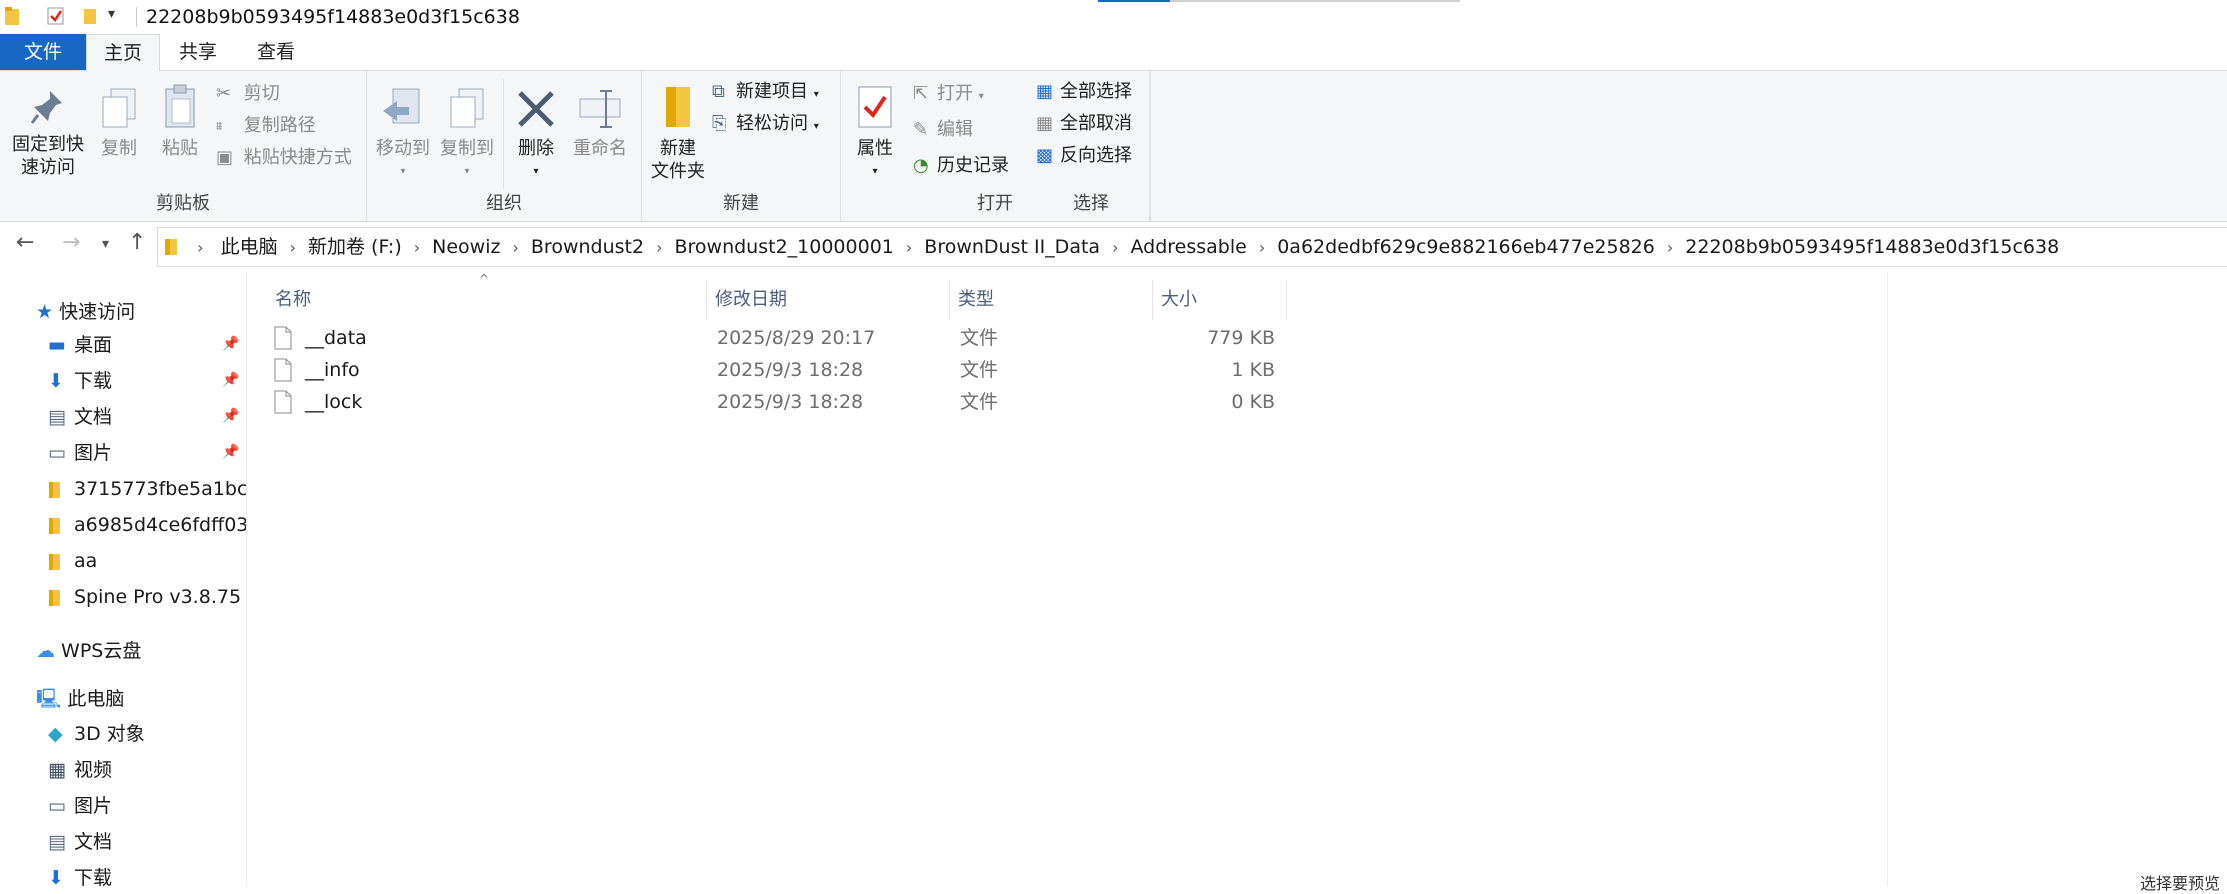 This screenshot has width=2227, height=894. Describe the element at coordinates (90, 16) in the screenshot. I see `new-folder-quick-icon` at that location.